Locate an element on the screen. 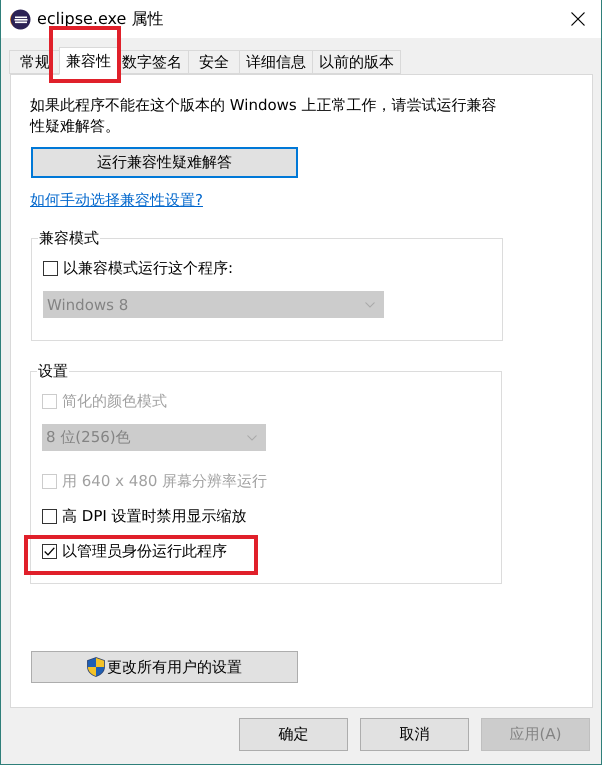 This screenshot has height=765, width=602. tab: 详细信息 is located at coordinates (276, 62).